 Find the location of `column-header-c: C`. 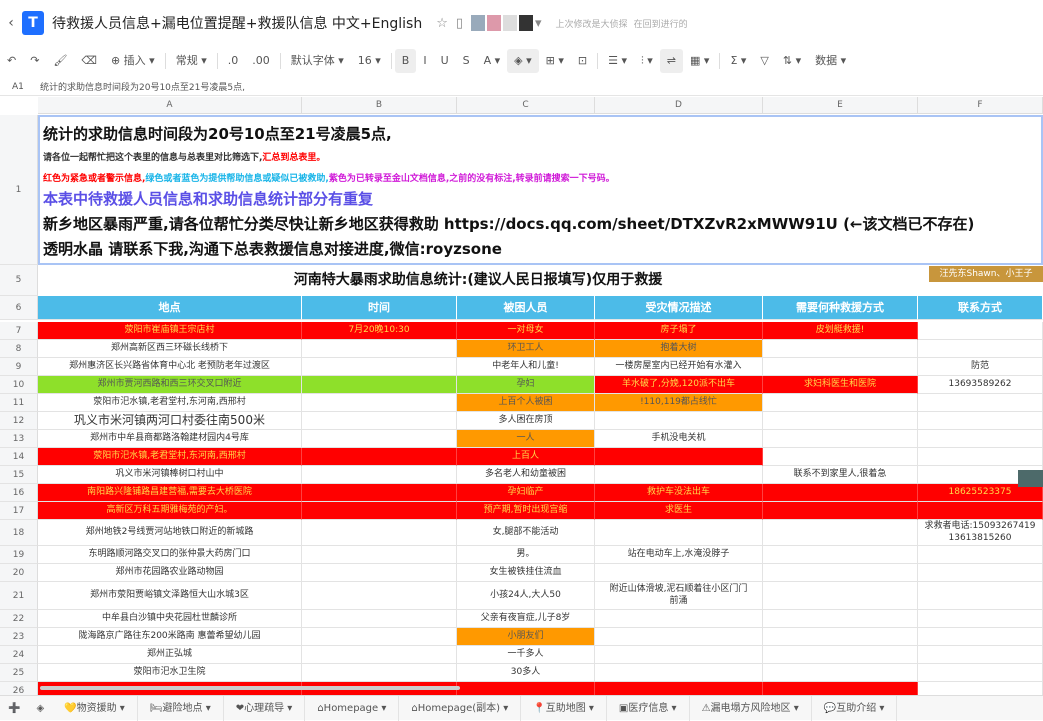

column-header-c: C is located at coordinates (526, 105).